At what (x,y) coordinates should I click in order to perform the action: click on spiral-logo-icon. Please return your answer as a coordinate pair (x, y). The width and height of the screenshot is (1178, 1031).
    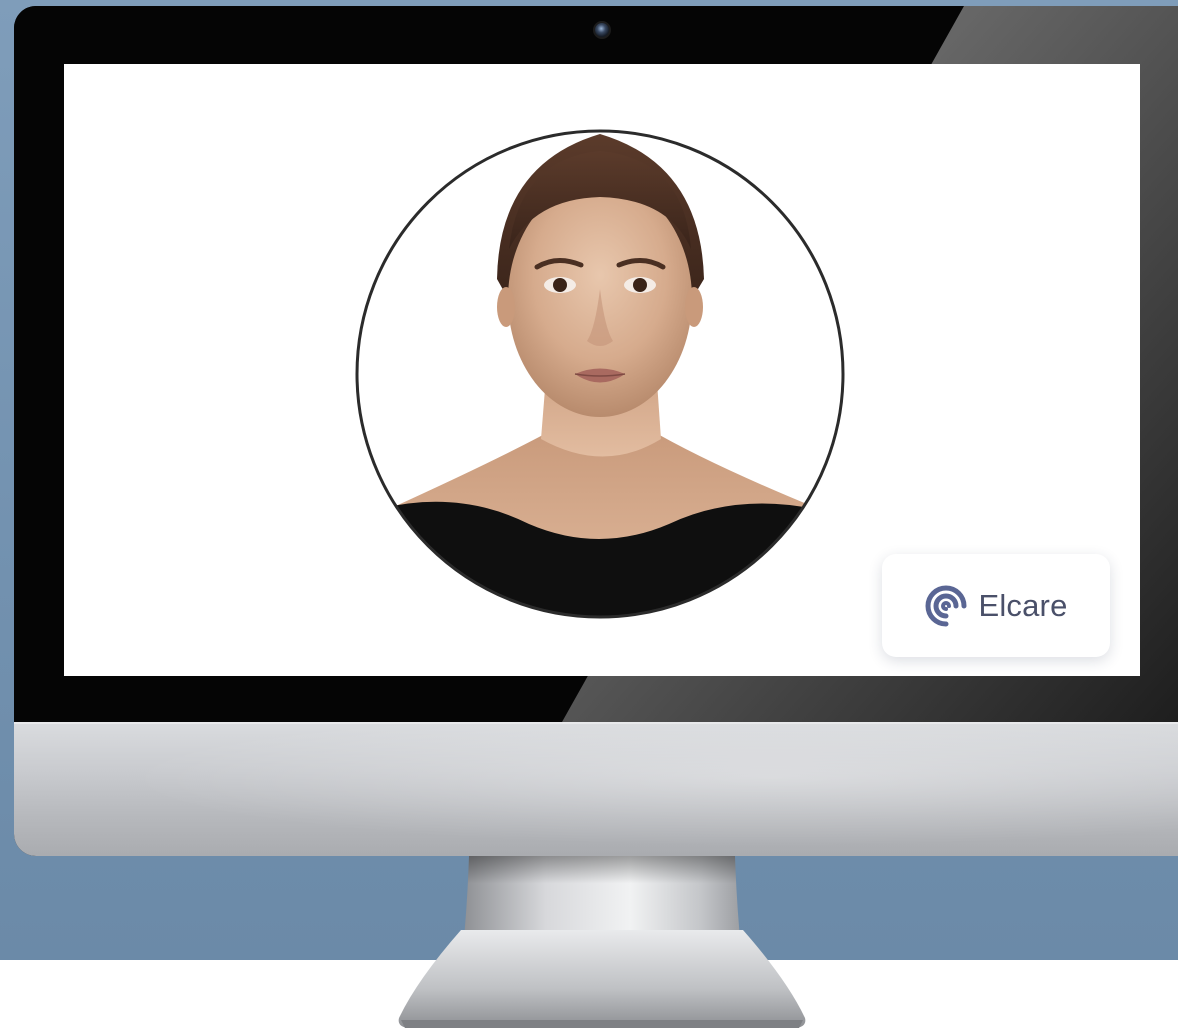
    Looking at the image, I should click on (946, 605).